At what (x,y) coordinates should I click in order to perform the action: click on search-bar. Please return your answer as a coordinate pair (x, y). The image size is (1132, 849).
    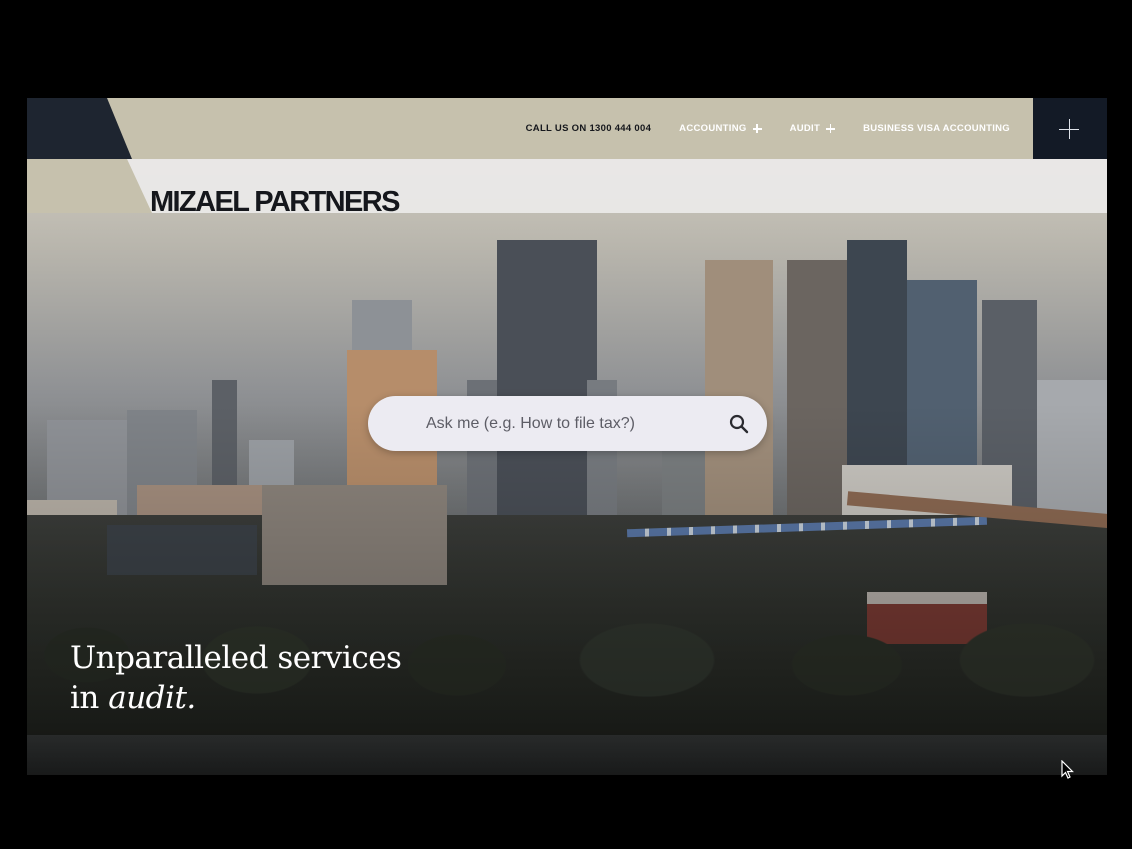
    Looking at the image, I should click on (567, 423).